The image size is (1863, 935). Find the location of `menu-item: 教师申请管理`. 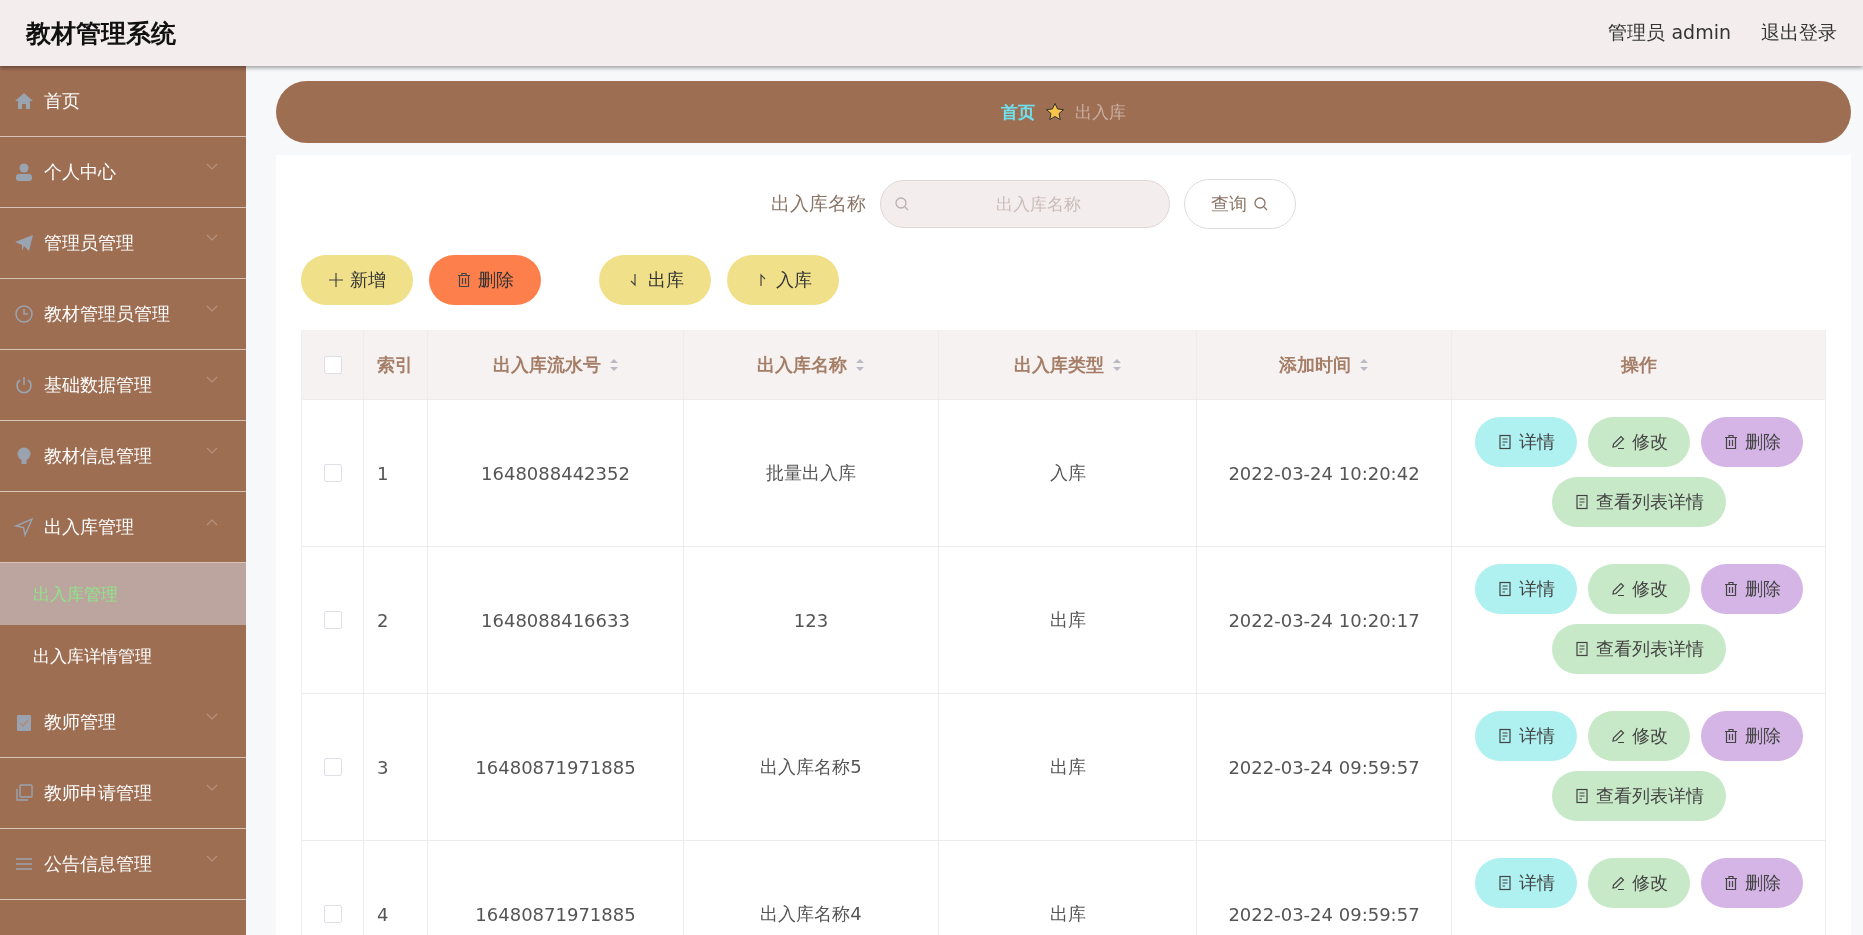

menu-item: 教师申请管理 is located at coordinates (123, 793).